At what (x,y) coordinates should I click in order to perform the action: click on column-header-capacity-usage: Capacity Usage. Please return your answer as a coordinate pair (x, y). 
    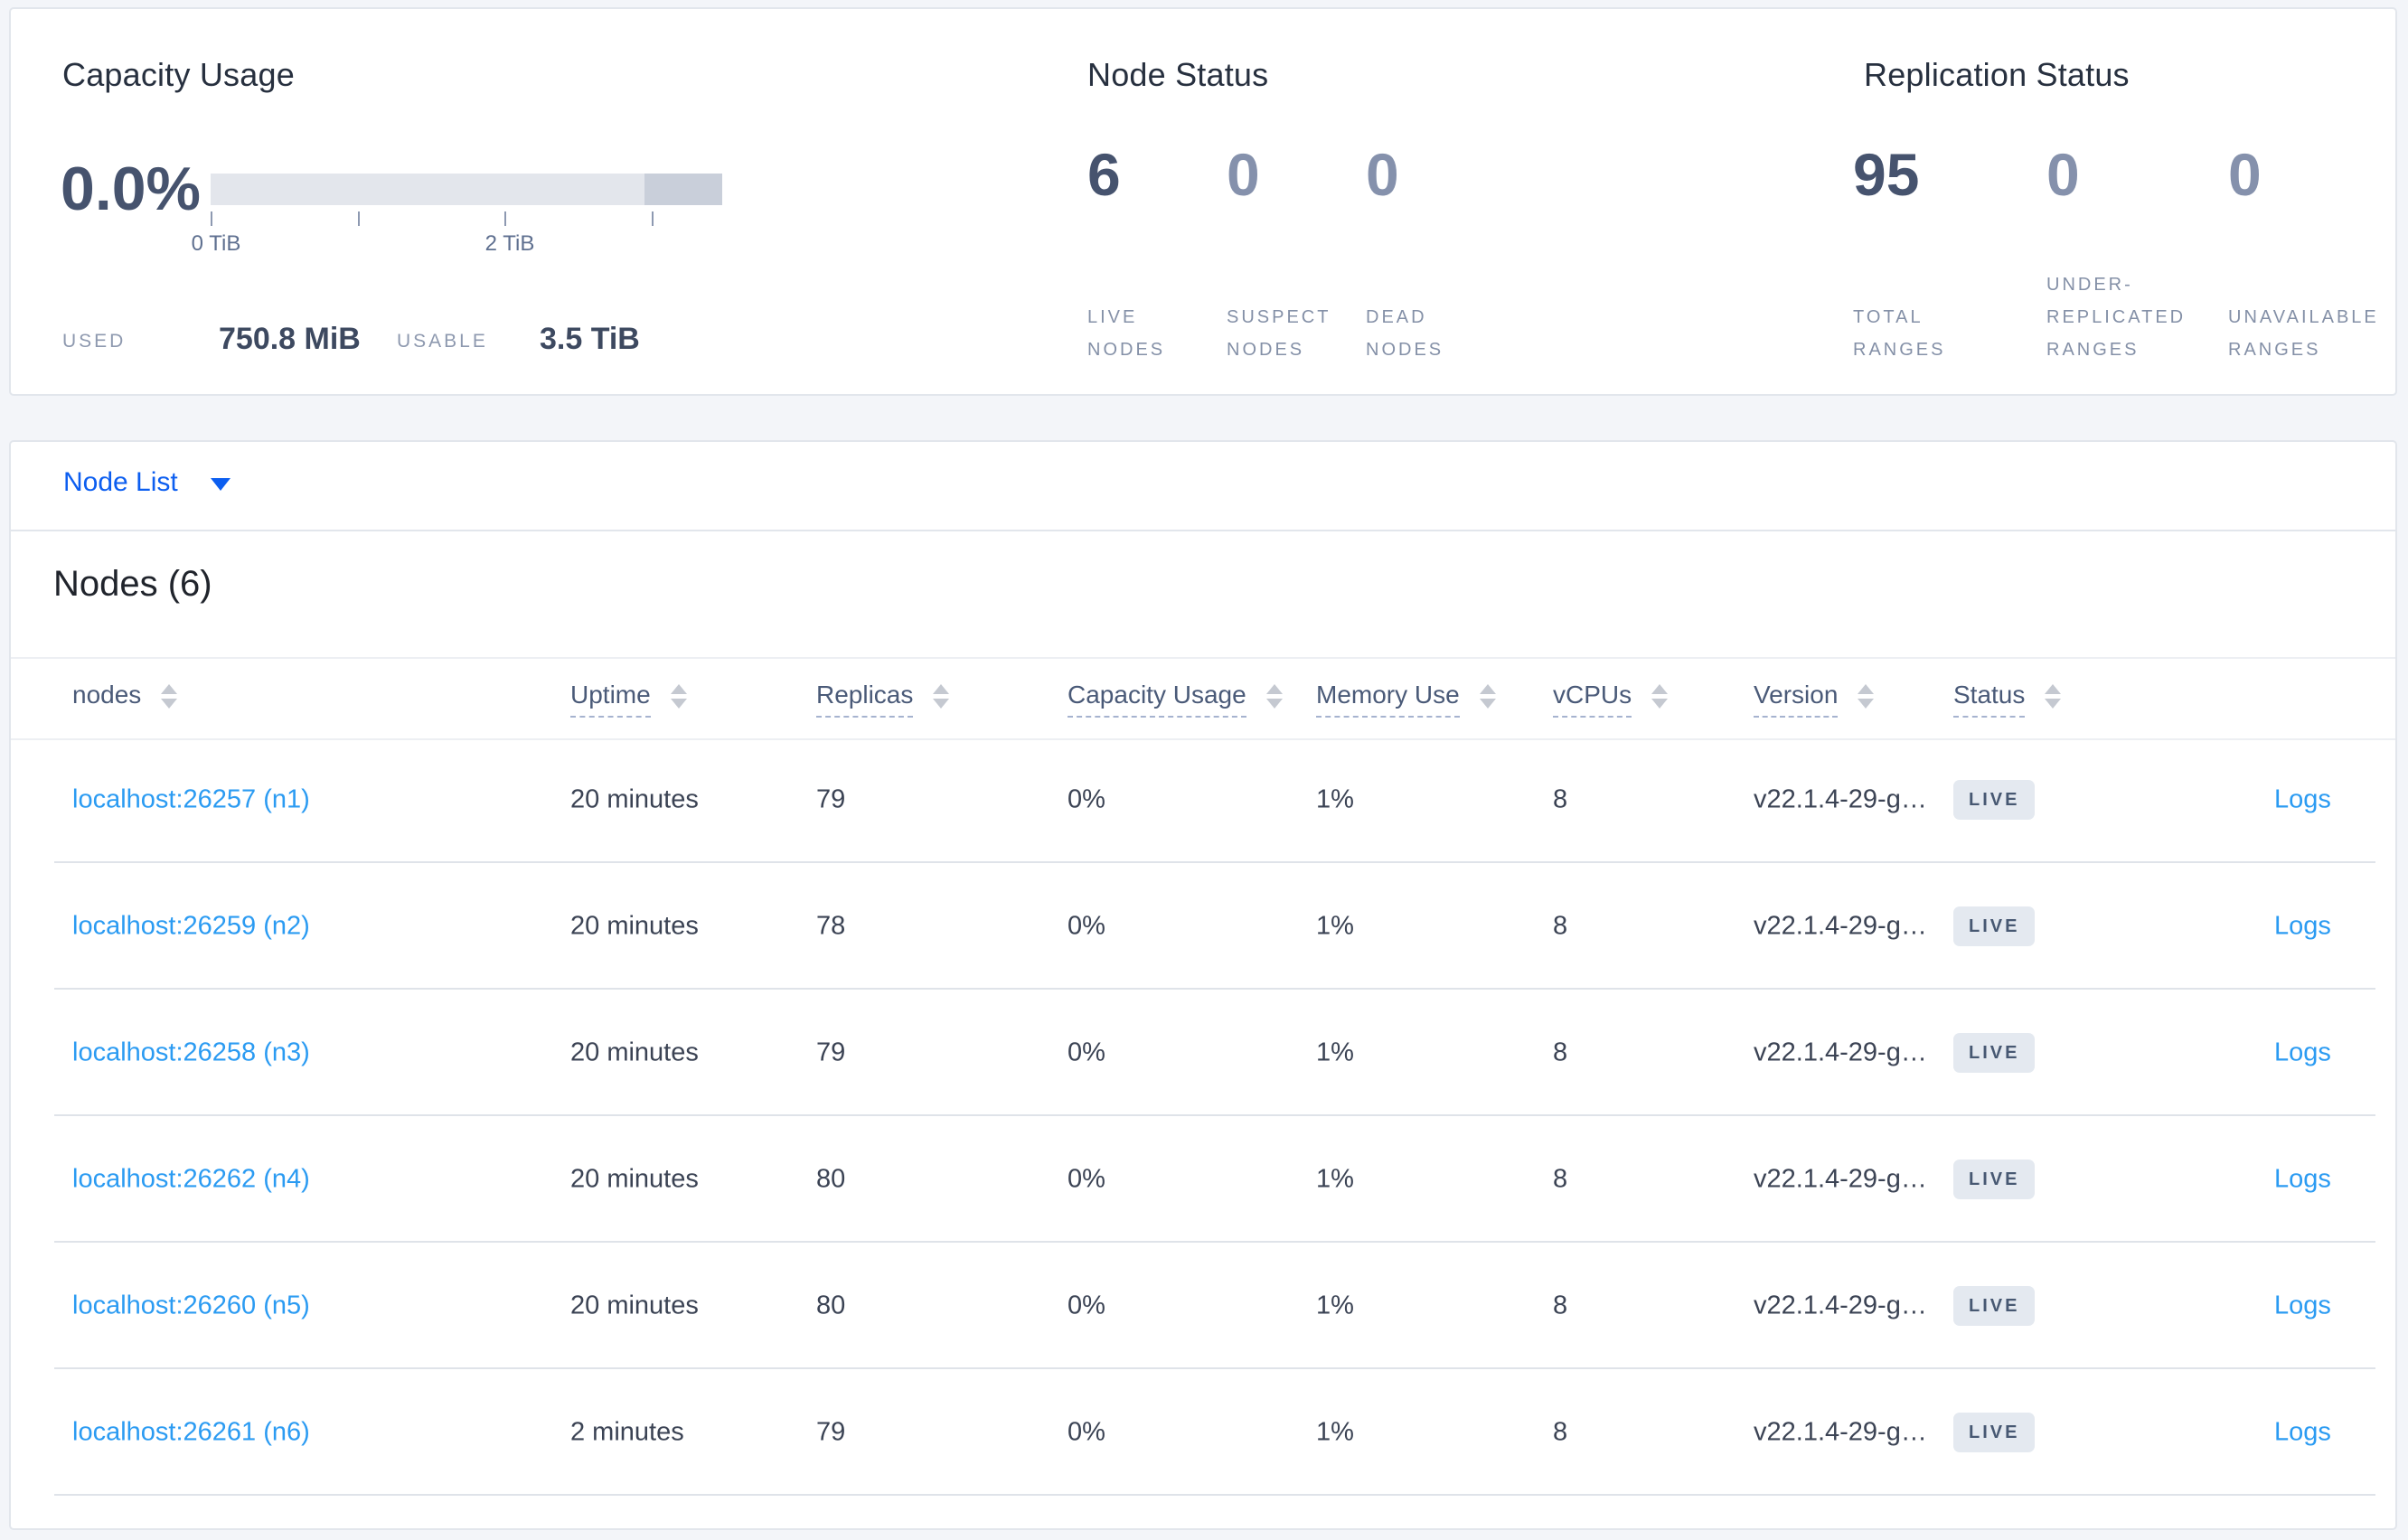
    Looking at the image, I should click on (1175, 699).